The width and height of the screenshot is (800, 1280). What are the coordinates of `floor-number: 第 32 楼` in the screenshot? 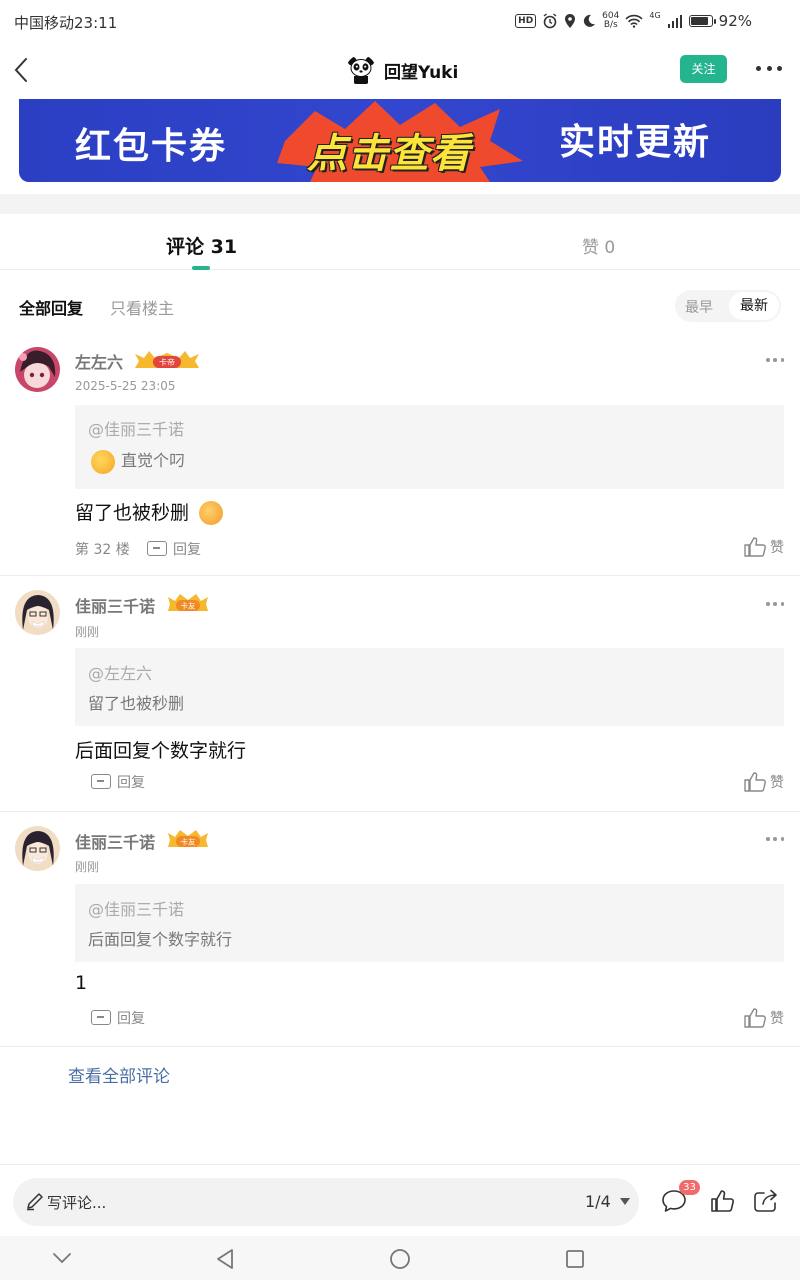 It's located at (102, 550).